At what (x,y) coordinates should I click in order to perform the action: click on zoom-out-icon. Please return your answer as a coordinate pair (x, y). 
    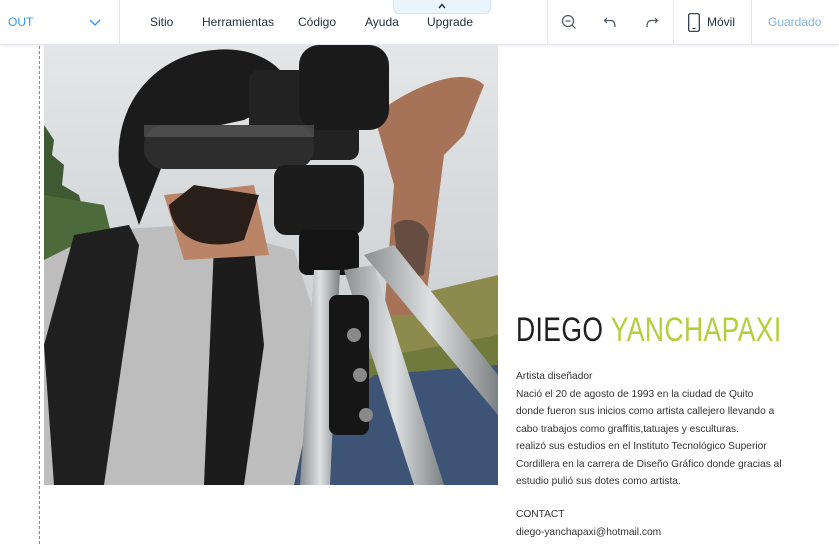
    Looking at the image, I should click on (569, 22).